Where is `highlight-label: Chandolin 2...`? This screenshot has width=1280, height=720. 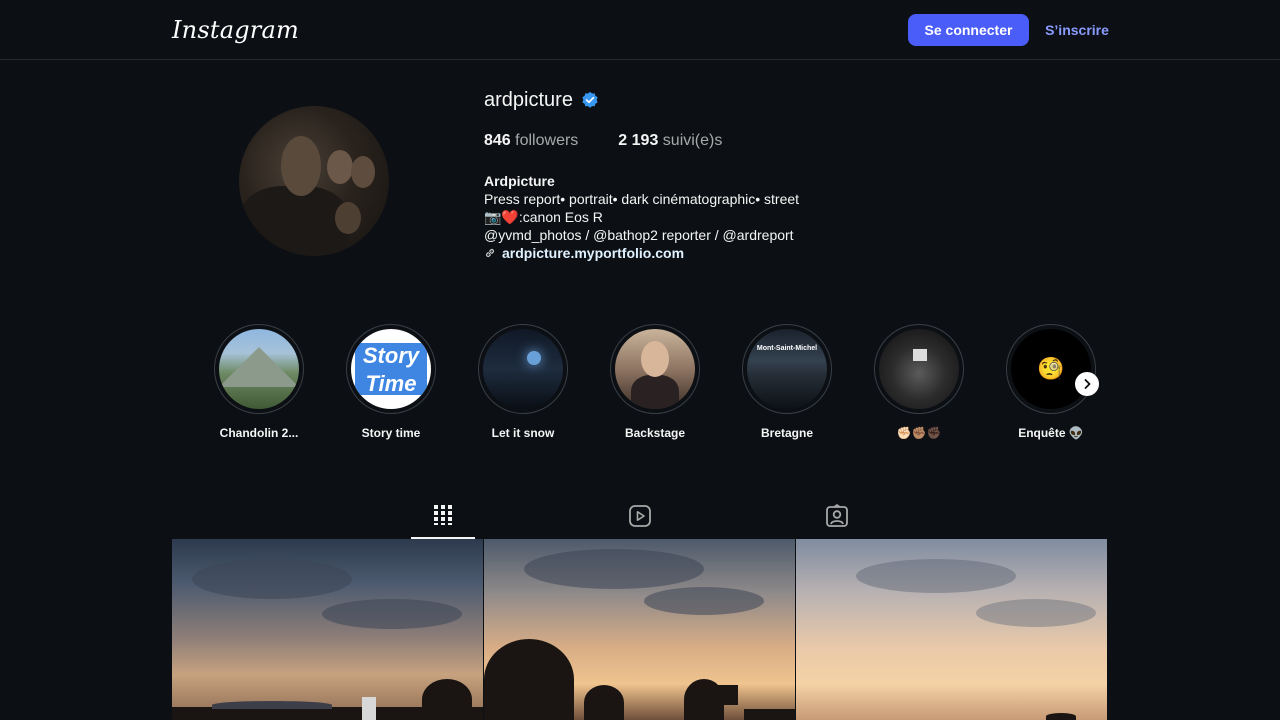 highlight-label: Chandolin 2... is located at coordinates (259, 433).